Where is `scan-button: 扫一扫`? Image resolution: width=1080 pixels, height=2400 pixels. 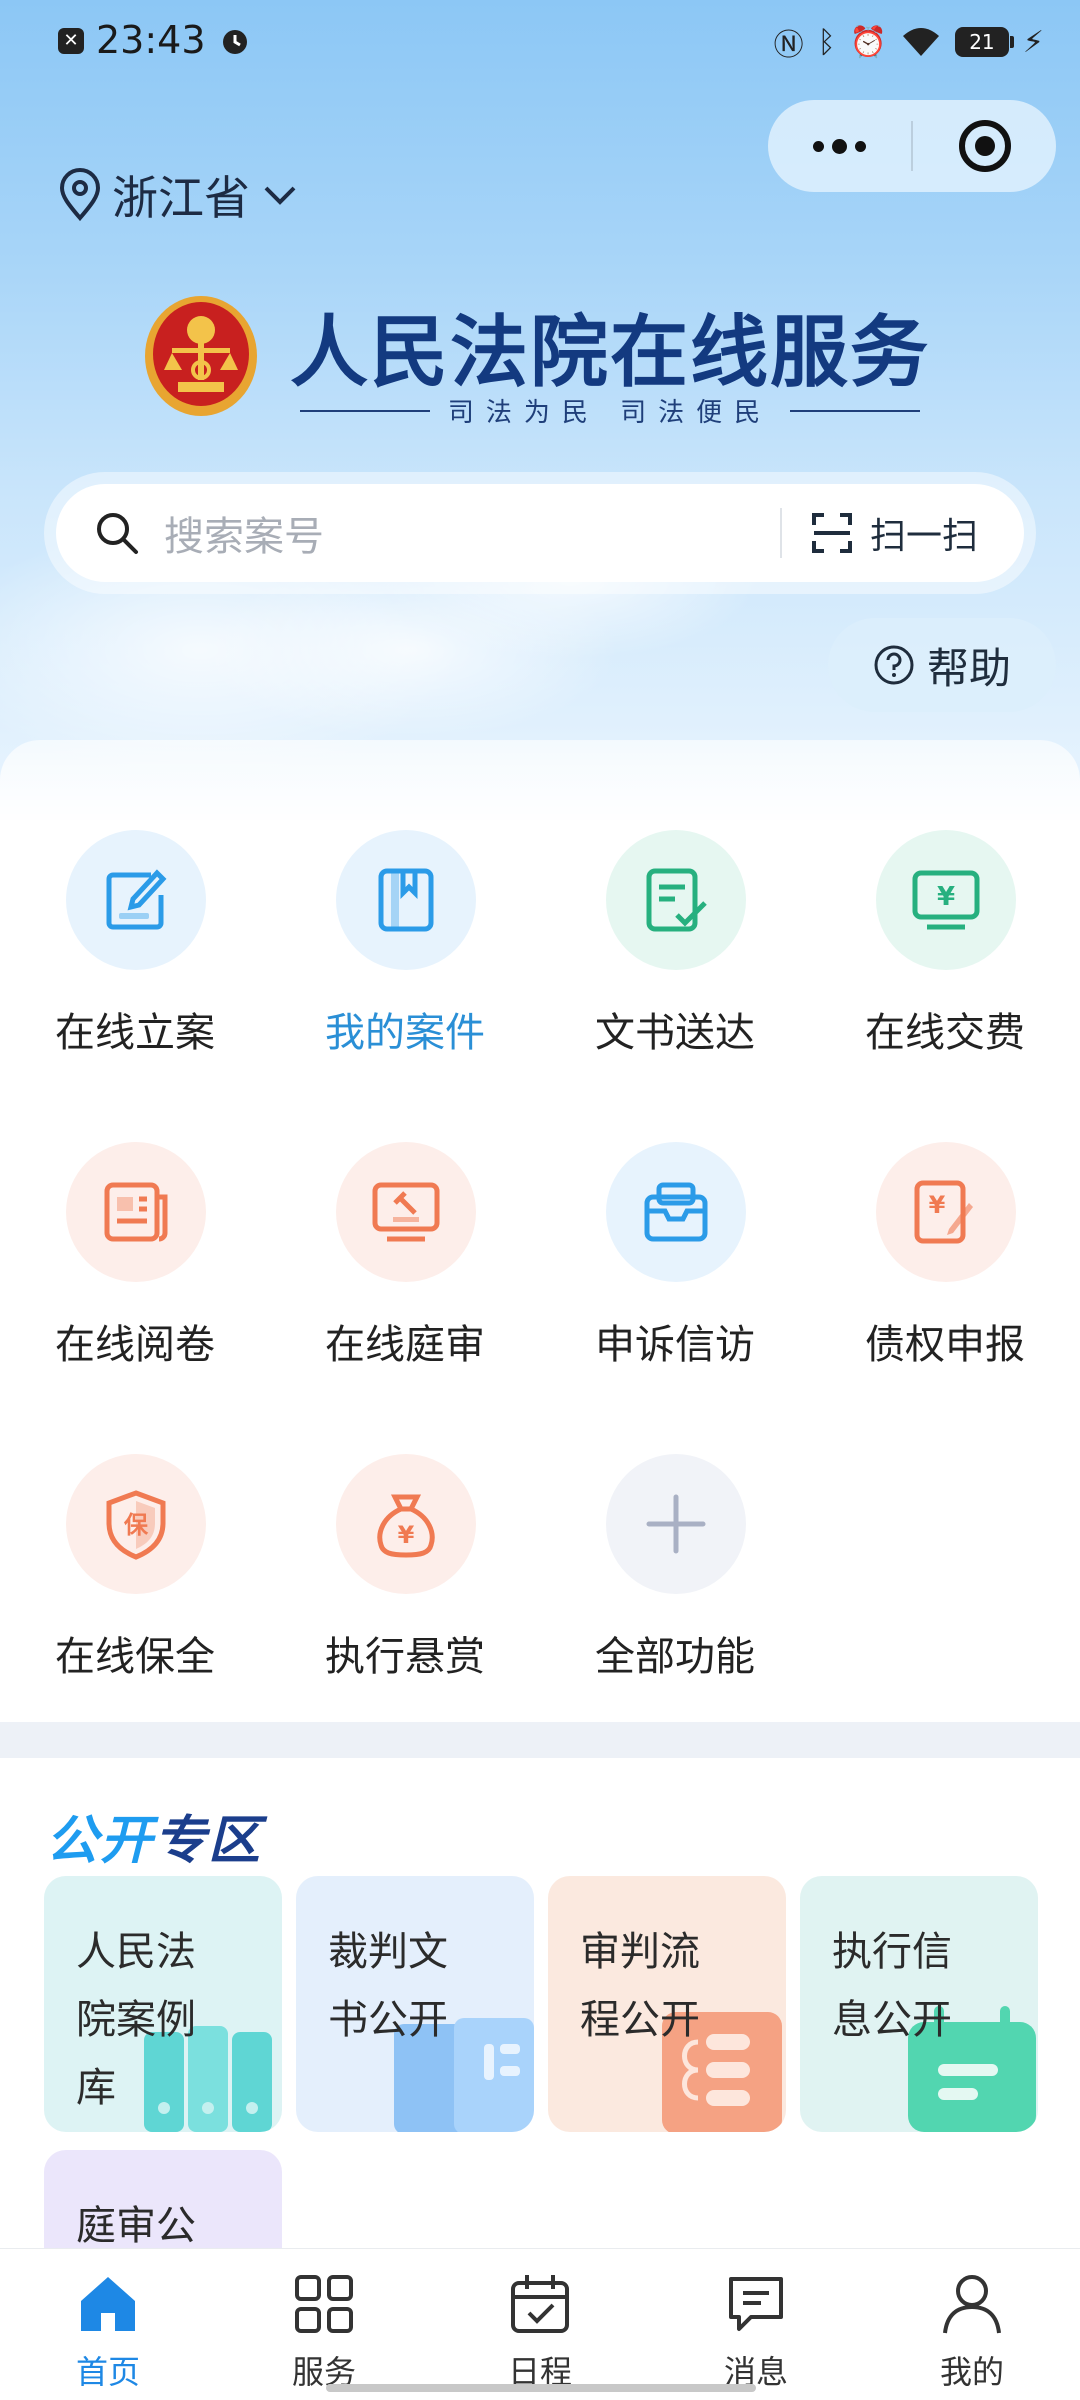
scan-button: 扫一扫 is located at coordinates (903, 533).